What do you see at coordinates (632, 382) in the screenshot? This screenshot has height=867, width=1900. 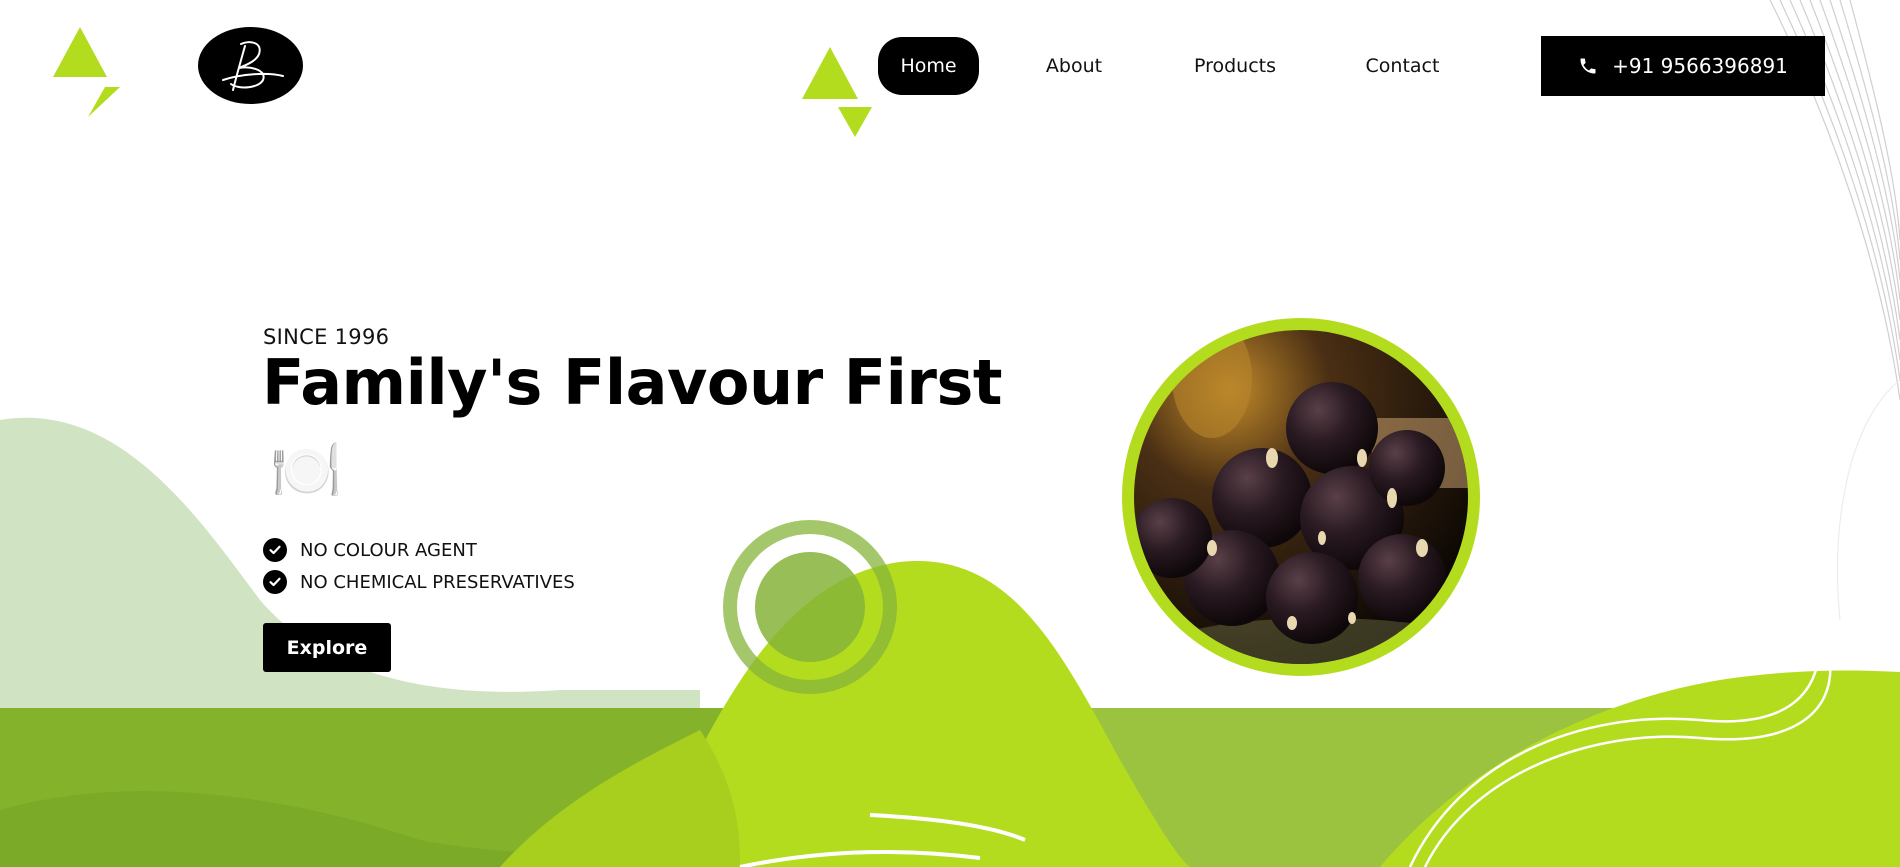 I see `hero-title: Family's Flavour First` at bounding box center [632, 382].